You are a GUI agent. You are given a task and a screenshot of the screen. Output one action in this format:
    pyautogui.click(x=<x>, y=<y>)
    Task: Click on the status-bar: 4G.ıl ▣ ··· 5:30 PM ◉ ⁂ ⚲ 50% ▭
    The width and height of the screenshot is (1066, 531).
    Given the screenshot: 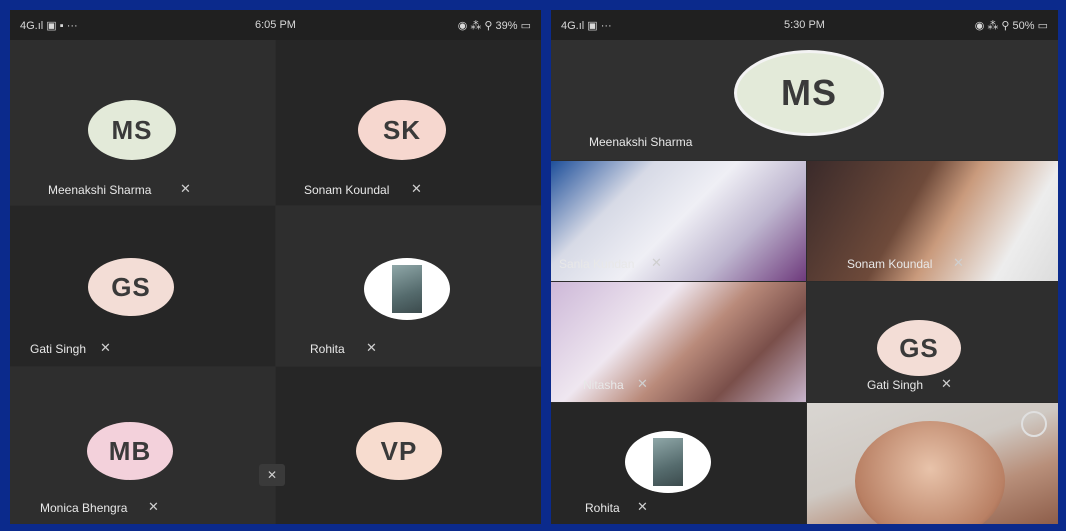 What is the action you would take?
    pyautogui.click(x=804, y=25)
    